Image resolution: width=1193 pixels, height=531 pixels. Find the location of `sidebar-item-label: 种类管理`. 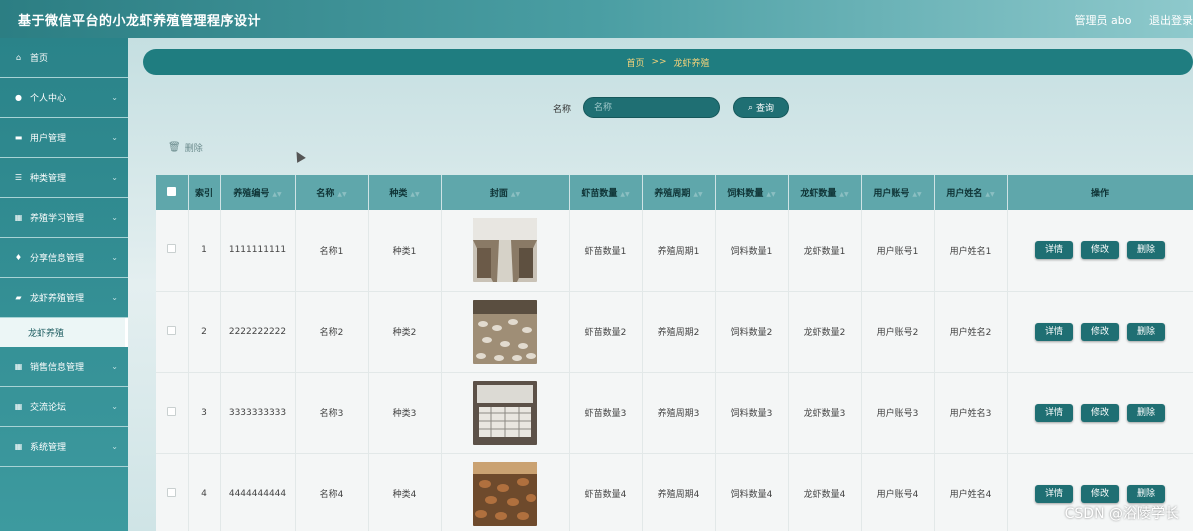

sidebar-item-label: 种类管理 is located at coordinates (48, 179).